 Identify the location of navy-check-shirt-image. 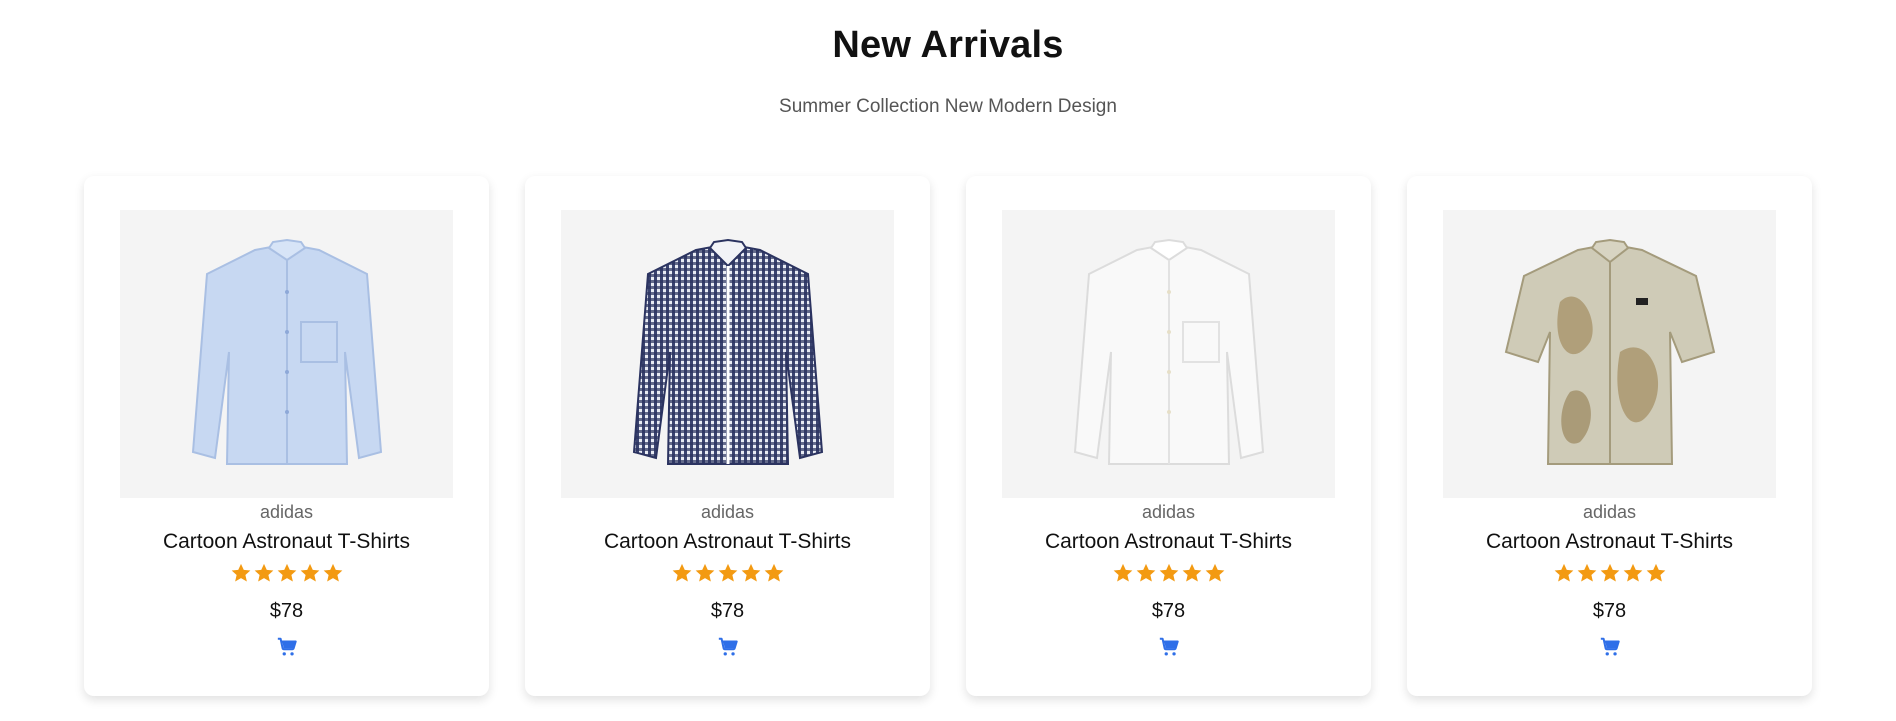
(727, 351).